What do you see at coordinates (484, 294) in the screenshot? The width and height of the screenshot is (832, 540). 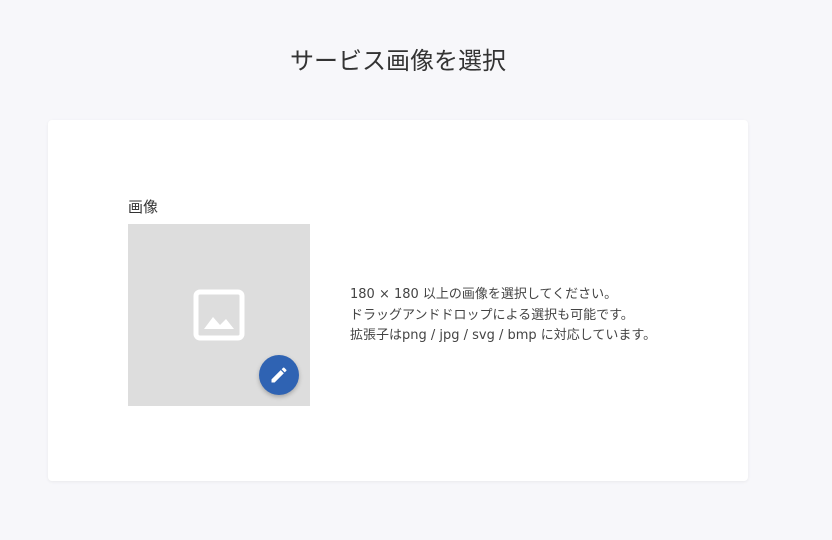 I see `hint-line: 180 × 180 以上の画像を選択してください。` at bounding box center [484, 294].